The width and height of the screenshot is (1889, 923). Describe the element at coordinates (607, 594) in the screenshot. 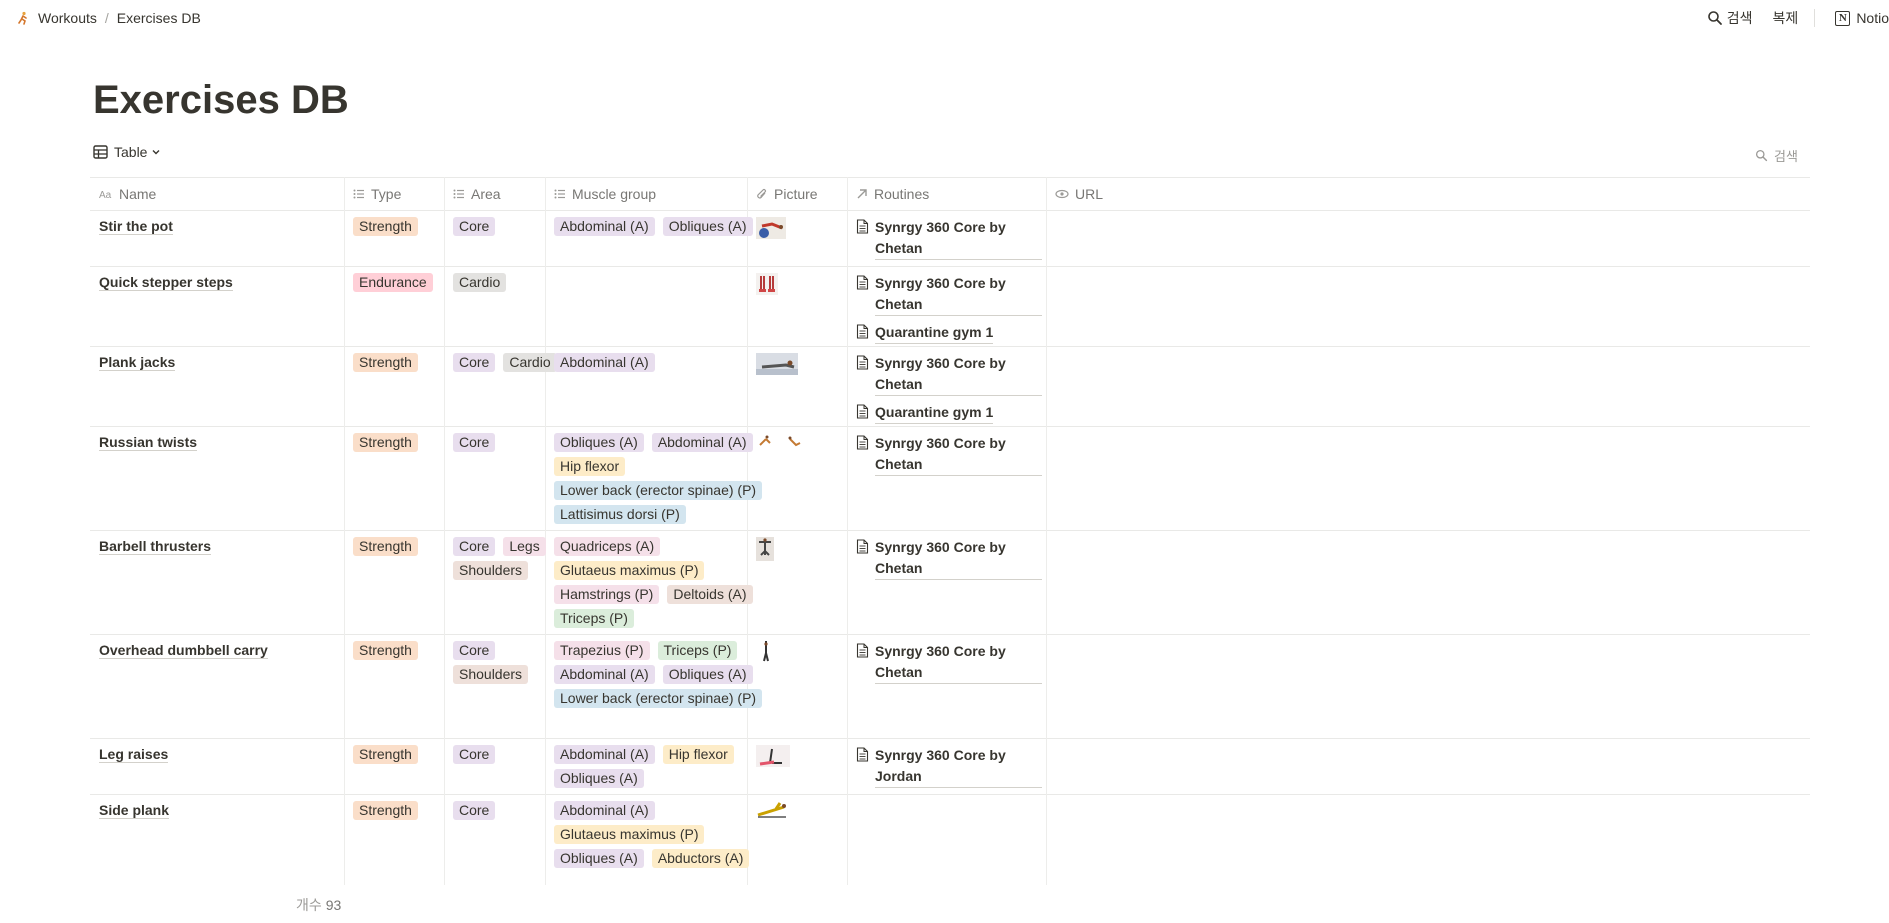

I see `muscle-tag: Hamstrings (P)` at that location.